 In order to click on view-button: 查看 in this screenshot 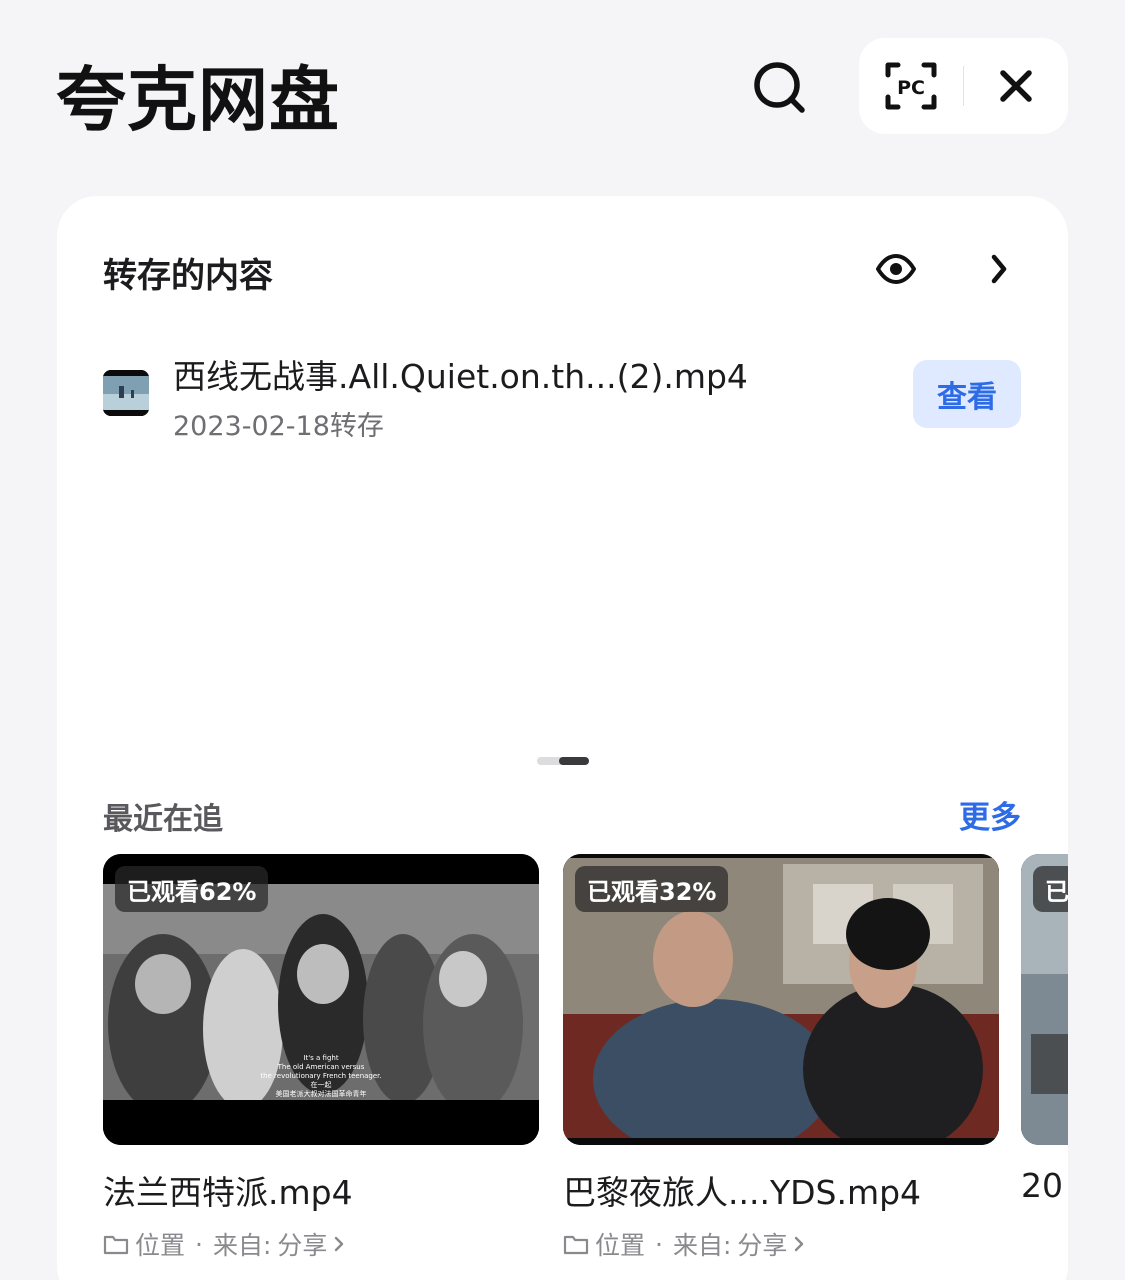, I will do `click(967, 394)`.